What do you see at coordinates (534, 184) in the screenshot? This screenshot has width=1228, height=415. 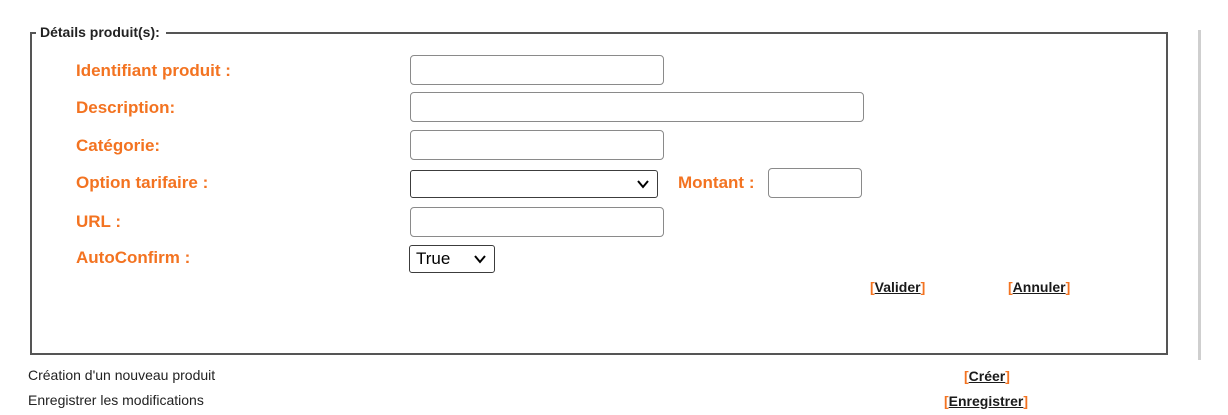 I see `pricing-option-select` at bounding box center [534, 184].